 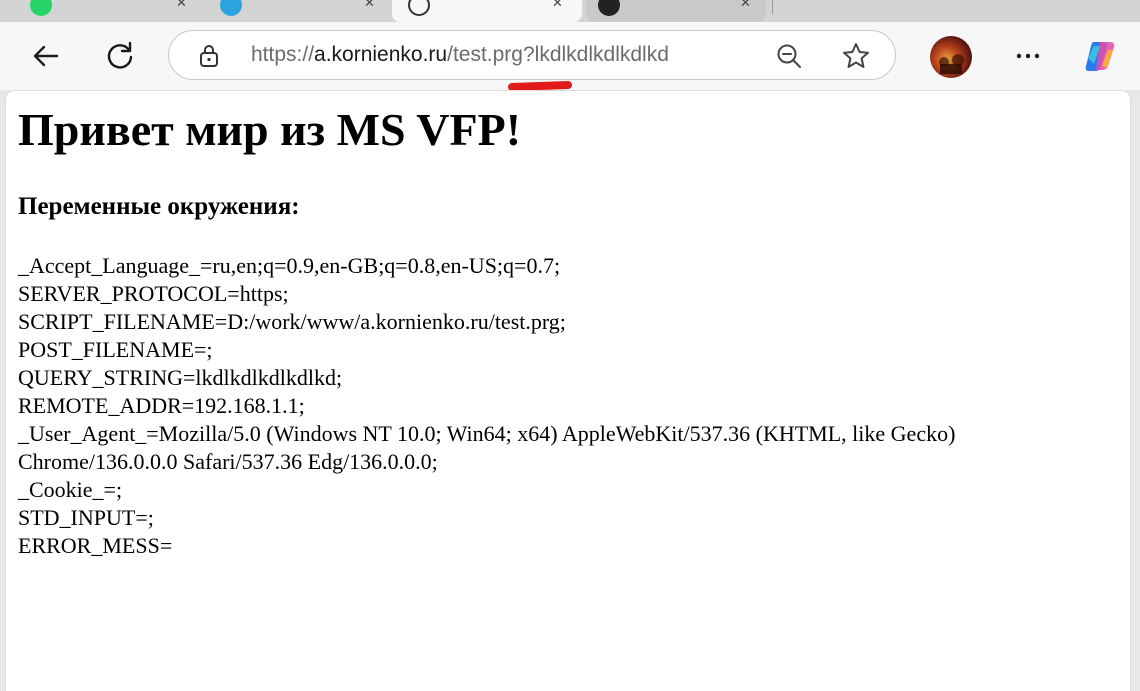 What do you see at coordinates (570, 11) in the screenshot?
I see `tab-strip: ✕ ✕ ✕ ✕` at bounding box center [570, 11].